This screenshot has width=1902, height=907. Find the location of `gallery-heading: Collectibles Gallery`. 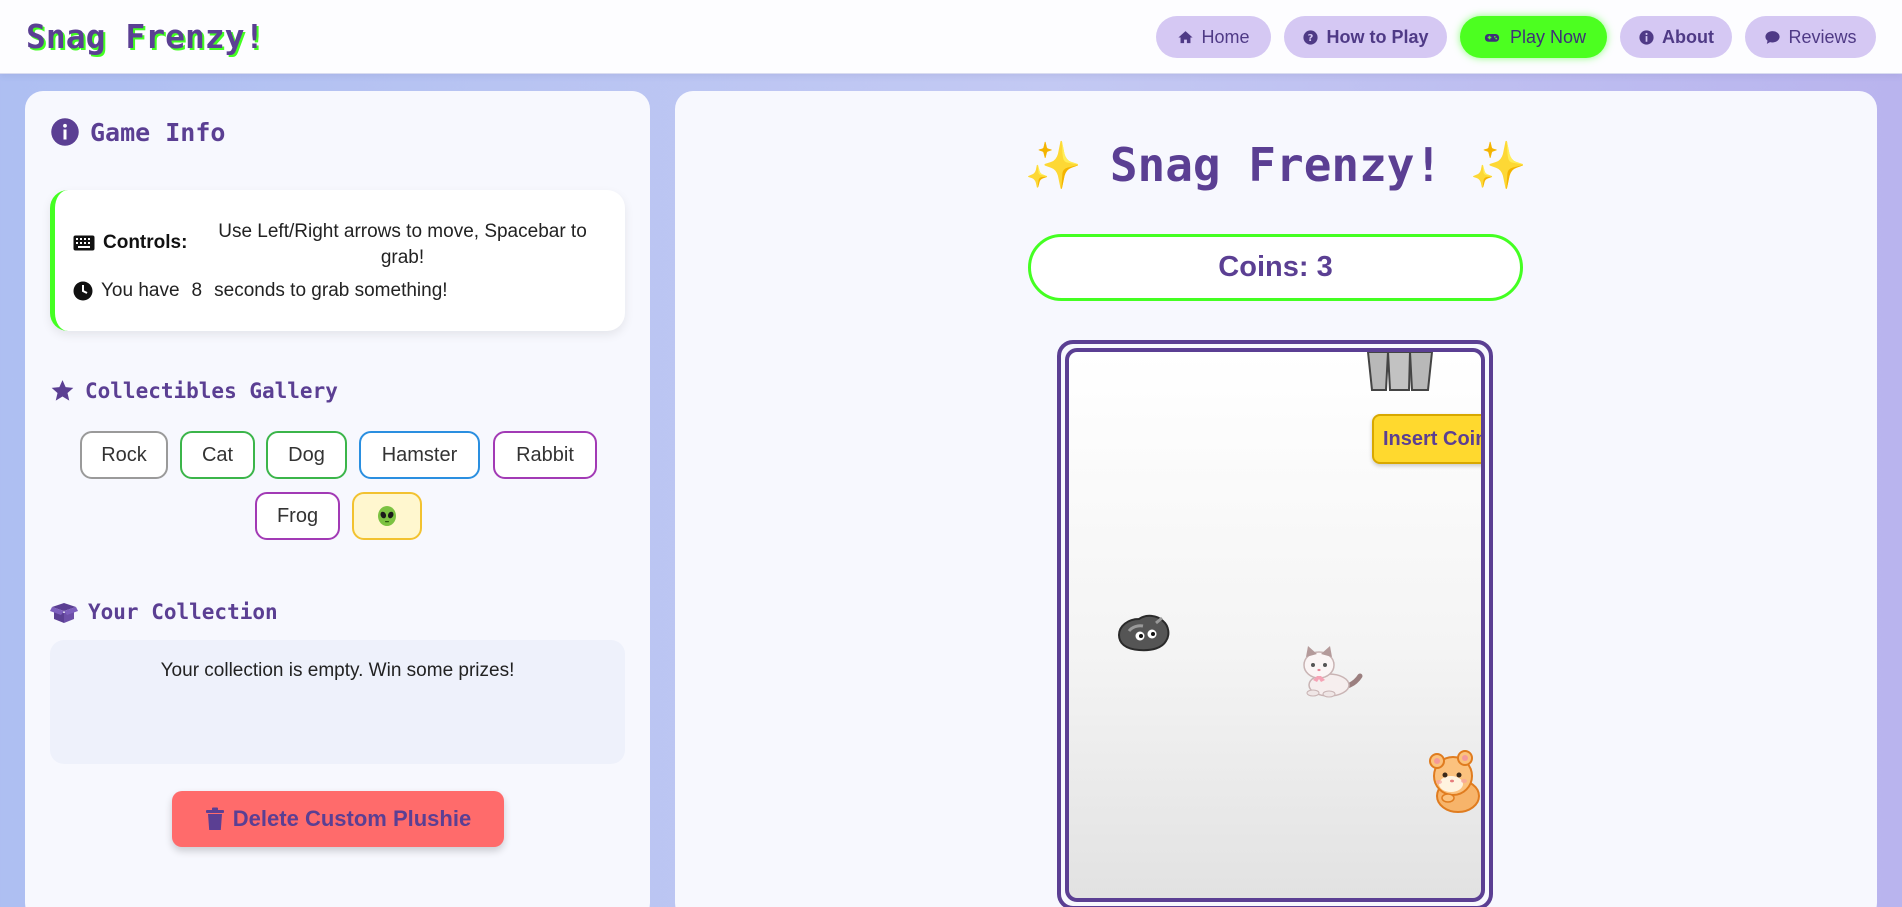

gallery-heading: Collectibles Gallery is located at coordinates (194, 390).